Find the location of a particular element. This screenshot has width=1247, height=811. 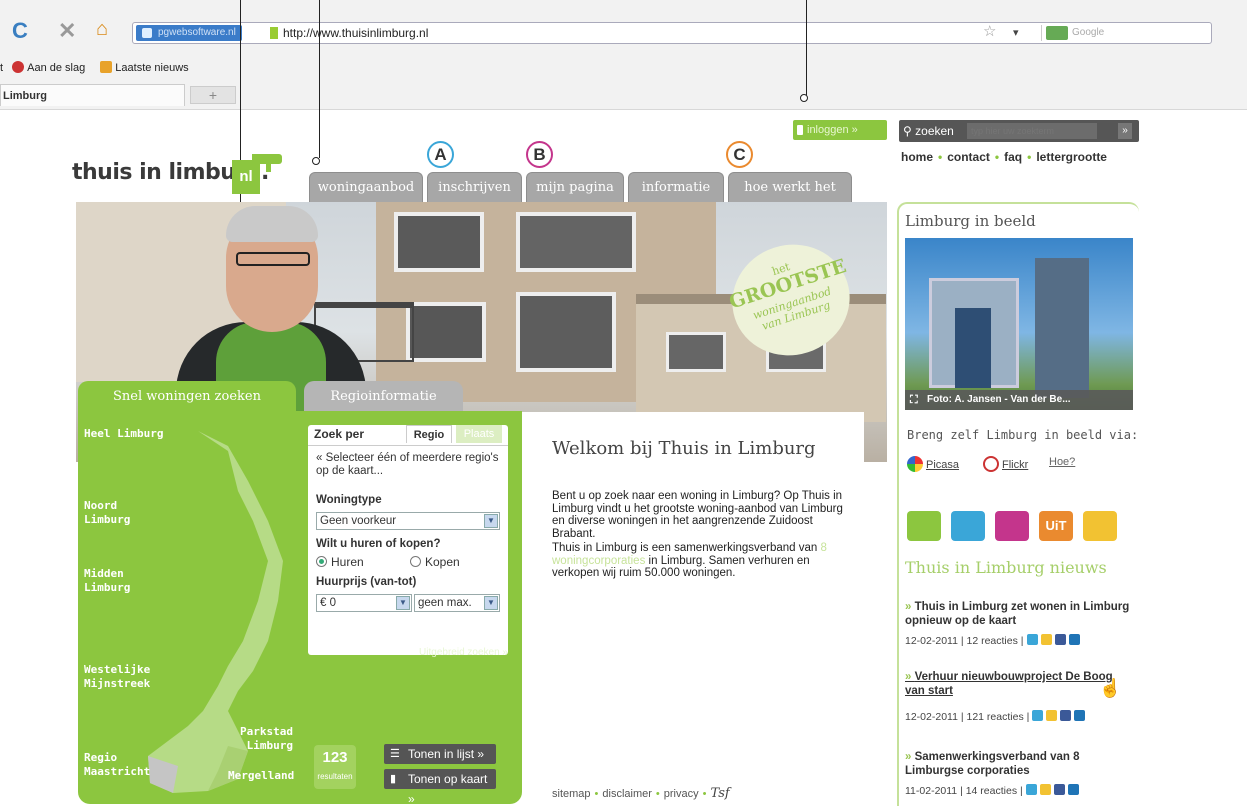

link-lettergrootte: lettergrootte is located at coordinates (1071, 157).